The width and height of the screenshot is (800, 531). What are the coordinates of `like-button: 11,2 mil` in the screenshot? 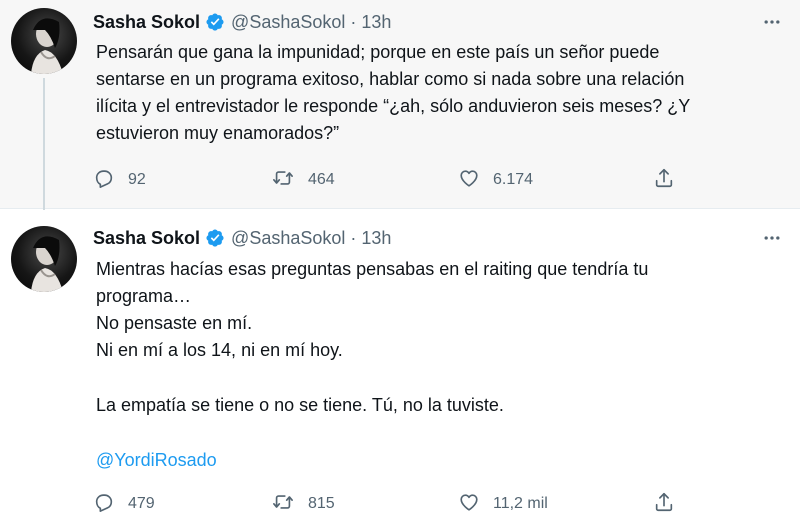 It's located at (503, 504).